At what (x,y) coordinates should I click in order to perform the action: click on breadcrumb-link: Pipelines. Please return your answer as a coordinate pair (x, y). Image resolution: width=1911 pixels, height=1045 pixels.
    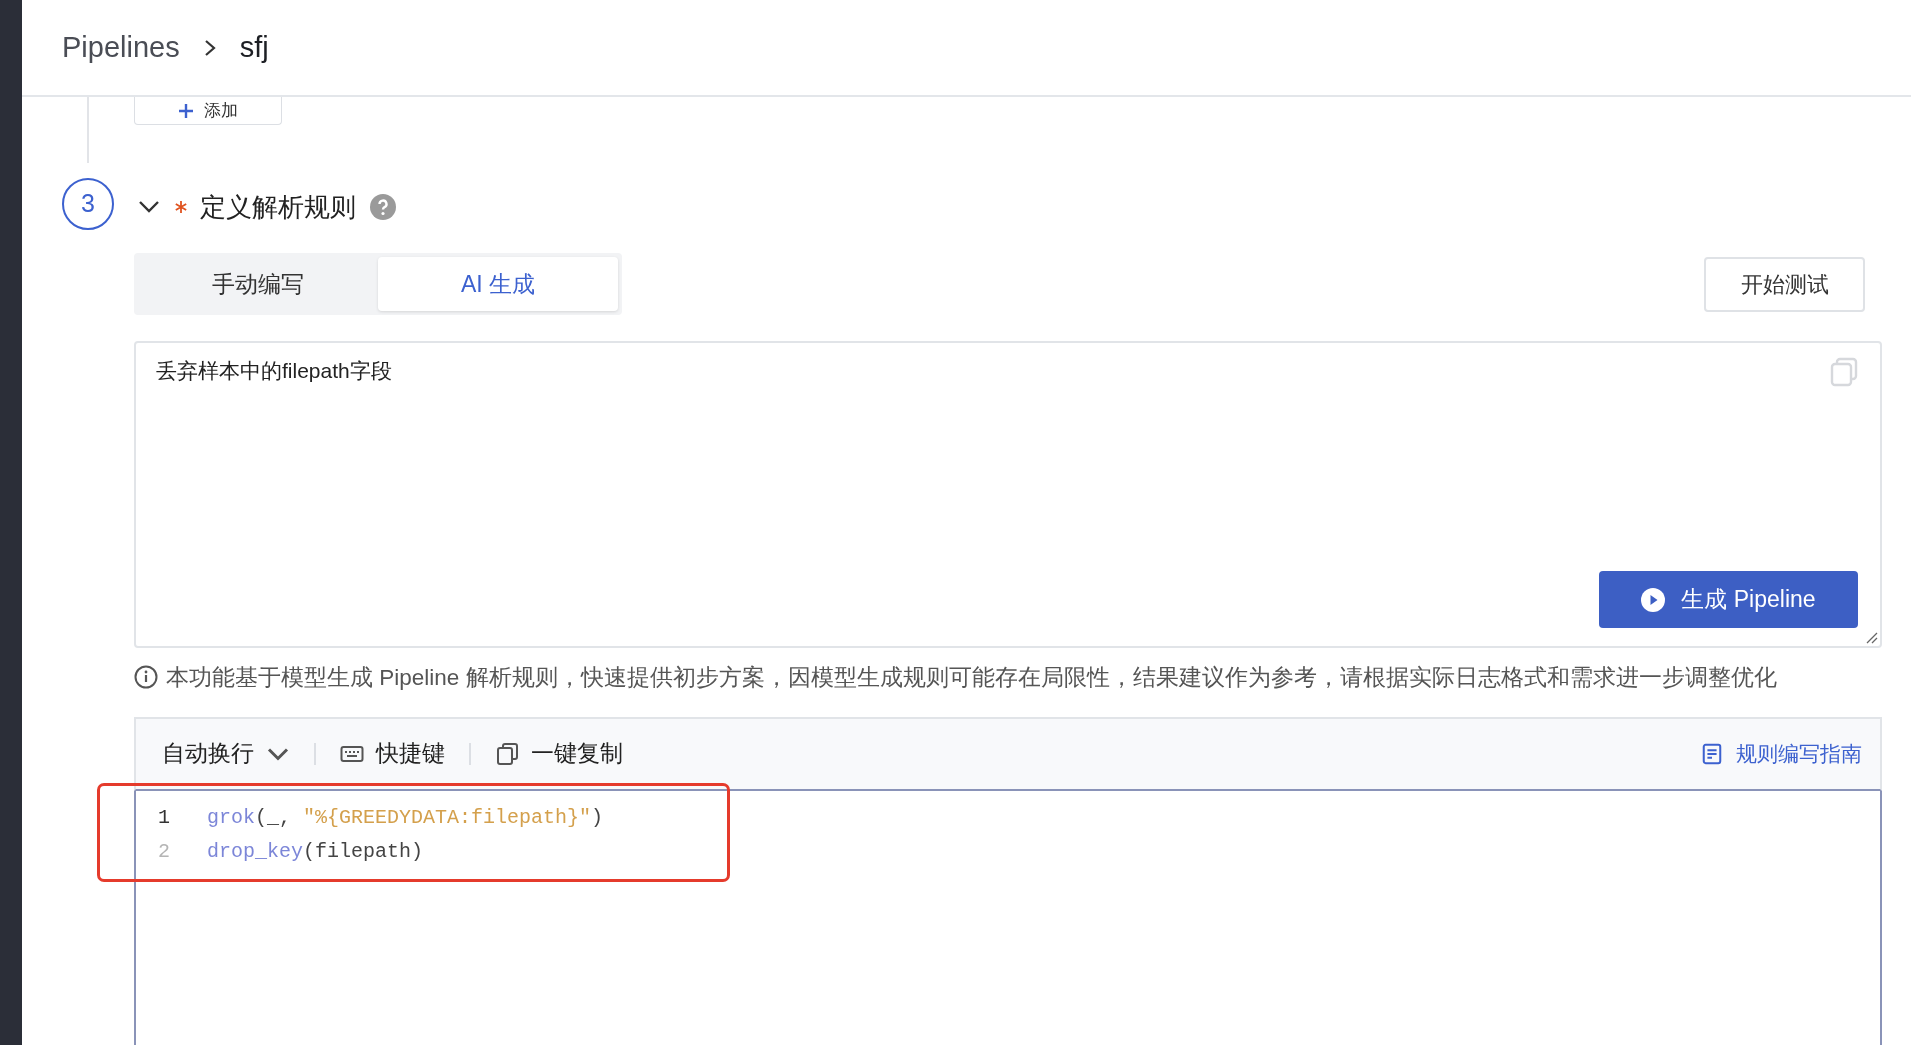
    Looking at the image, I should click on (121, 47).